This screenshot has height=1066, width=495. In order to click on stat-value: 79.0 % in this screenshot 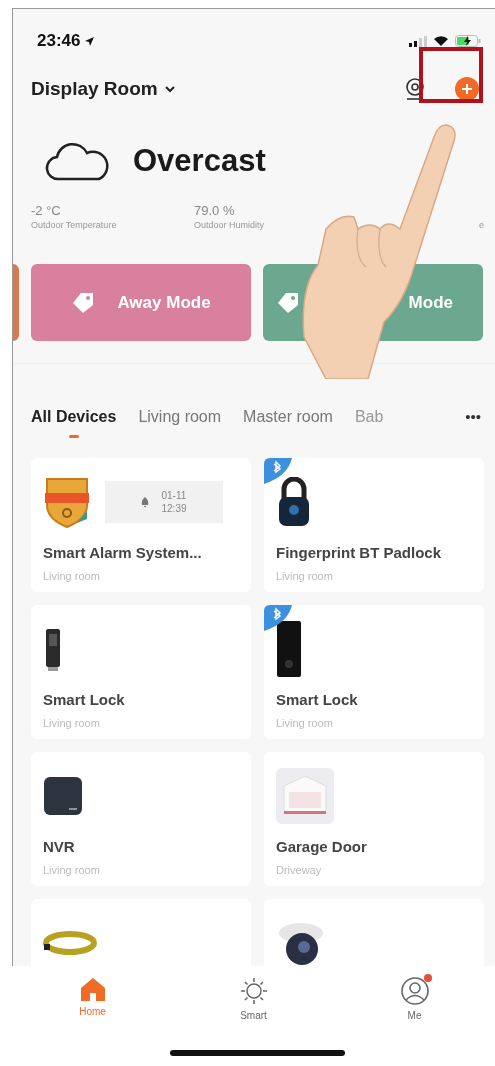, I will do `click(215, 210)`.